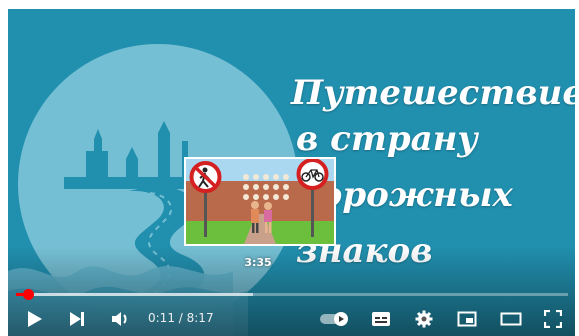  What do you see at coordinates (200, 318) in the screenshot?
I see `duration: 8:17` at bounding box center [200, 318].